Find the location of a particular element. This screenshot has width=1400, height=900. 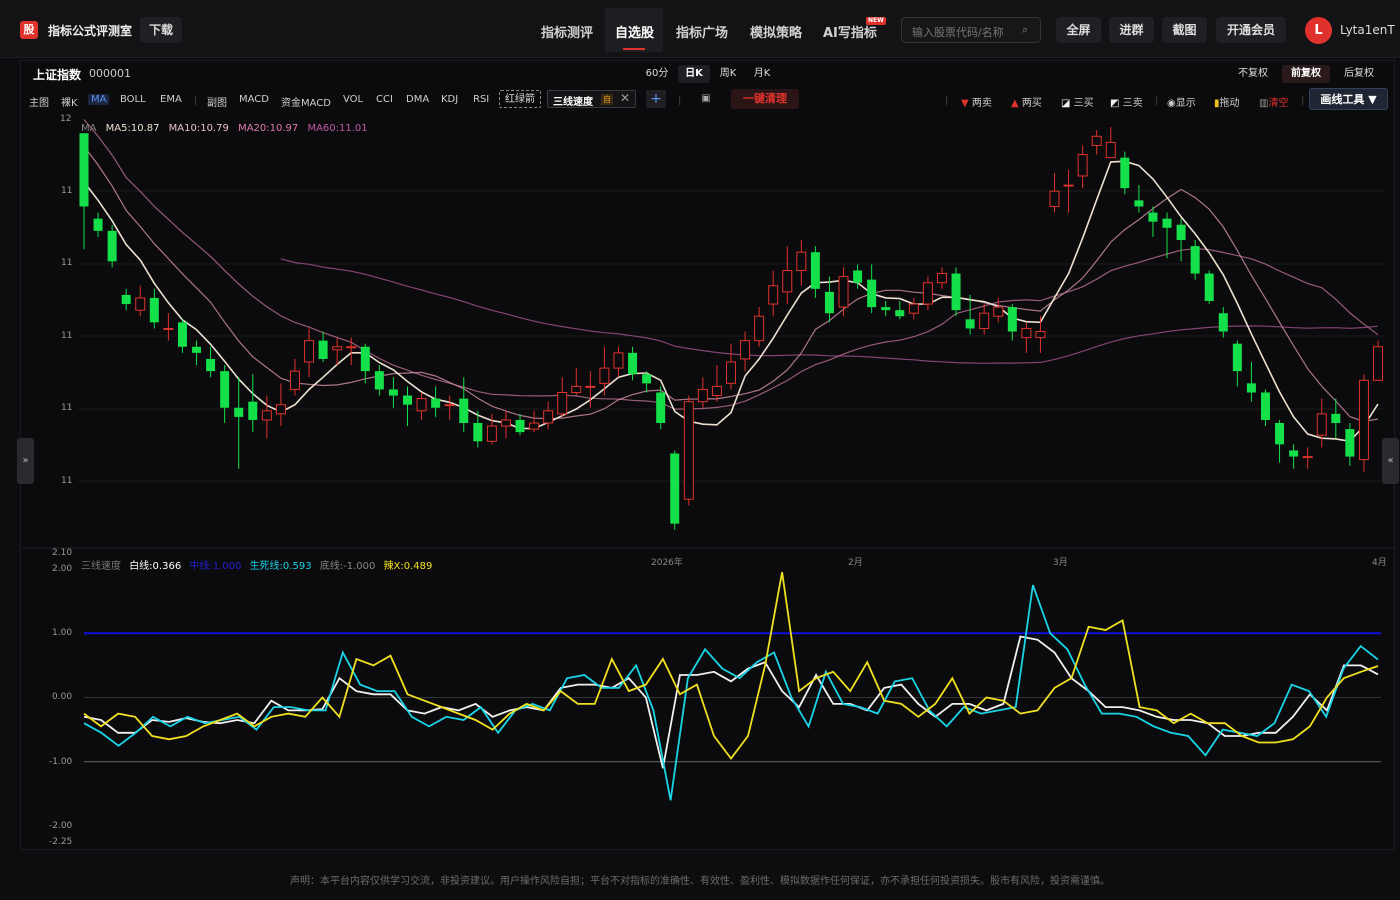

chip-custom-tag: 自 is located at coordinates (607, 99).